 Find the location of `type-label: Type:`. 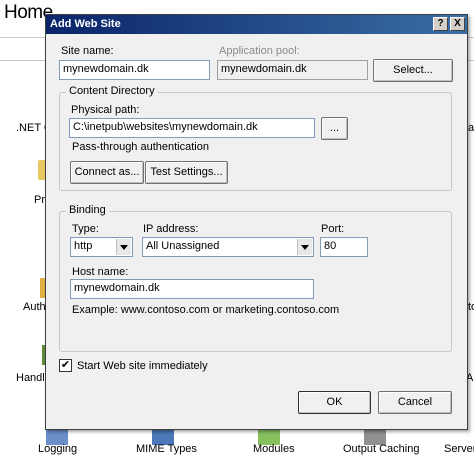

type-label: Type: is located at coordinates (85, 229).